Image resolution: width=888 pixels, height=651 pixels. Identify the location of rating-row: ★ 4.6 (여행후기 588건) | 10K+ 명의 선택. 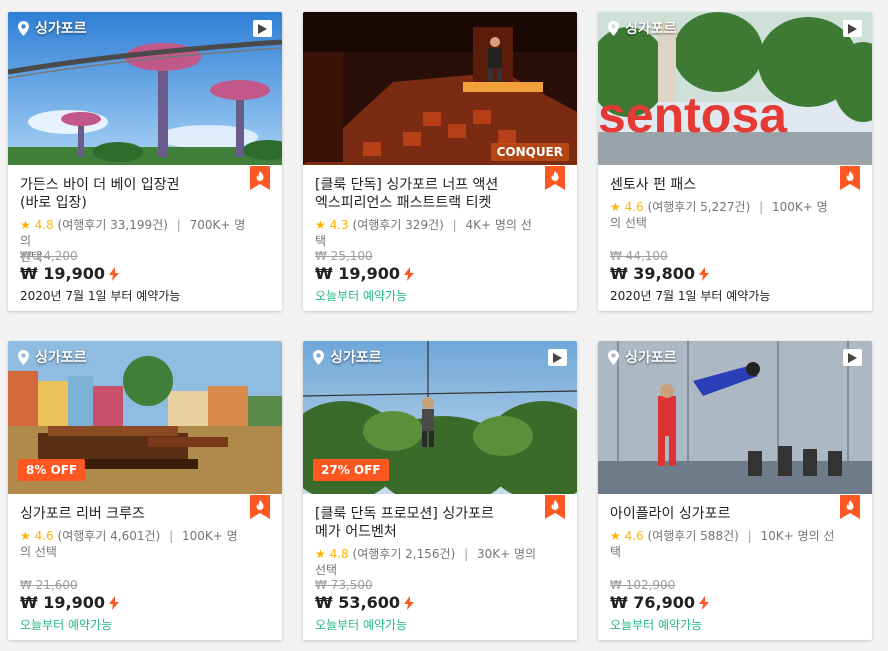
(722, 544).